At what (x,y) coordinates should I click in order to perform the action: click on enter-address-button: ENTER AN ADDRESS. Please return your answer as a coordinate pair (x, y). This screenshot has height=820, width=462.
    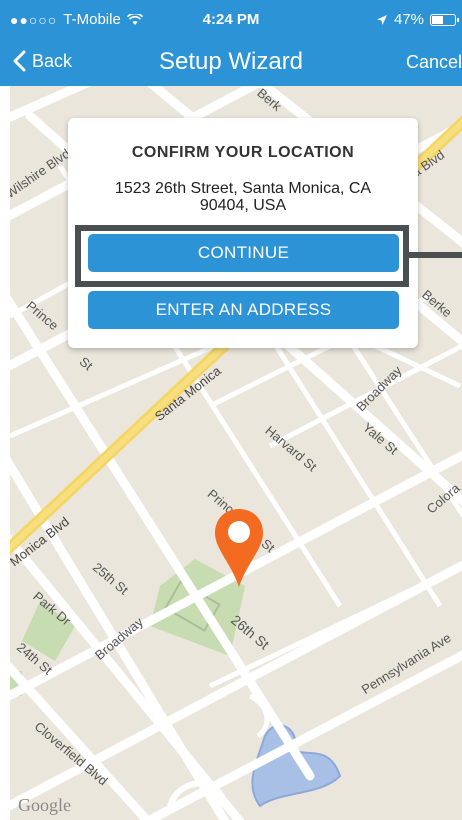
    Looking at the image, I should click on (243, 310).